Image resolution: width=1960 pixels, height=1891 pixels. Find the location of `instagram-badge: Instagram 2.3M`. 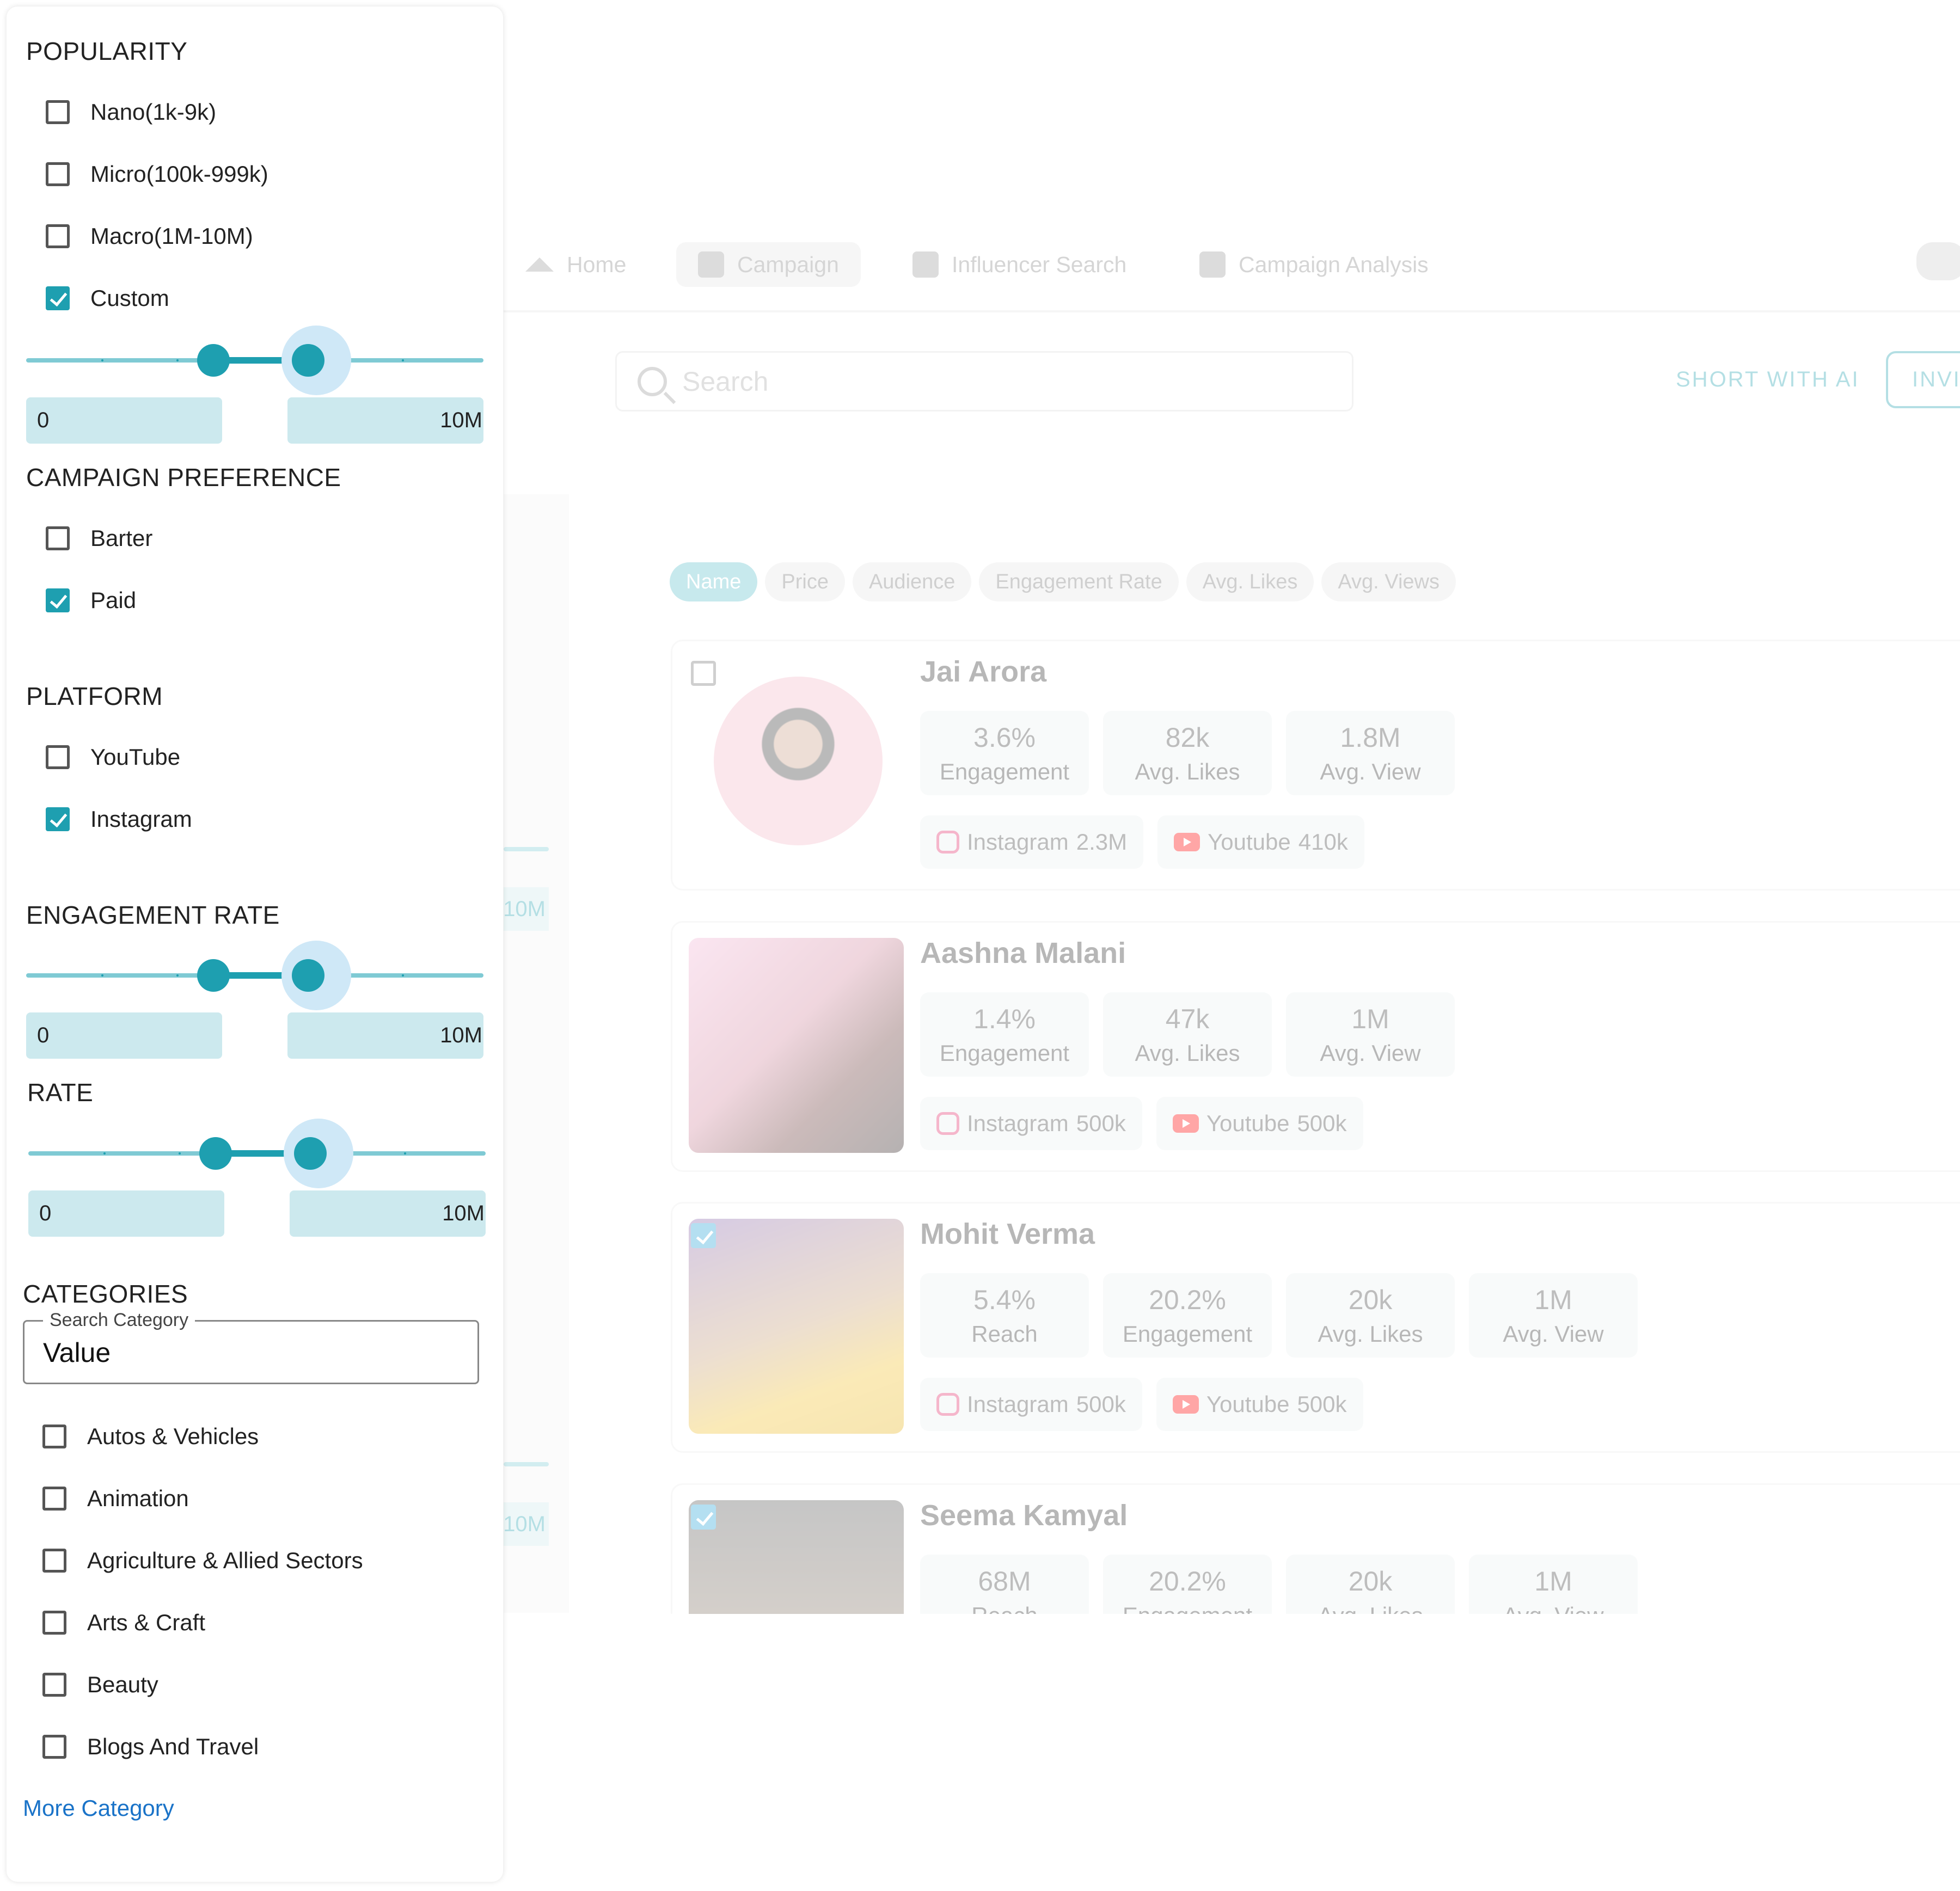

instagram-badge: Instagram 2.3M is located at coordinates (1032, 842).